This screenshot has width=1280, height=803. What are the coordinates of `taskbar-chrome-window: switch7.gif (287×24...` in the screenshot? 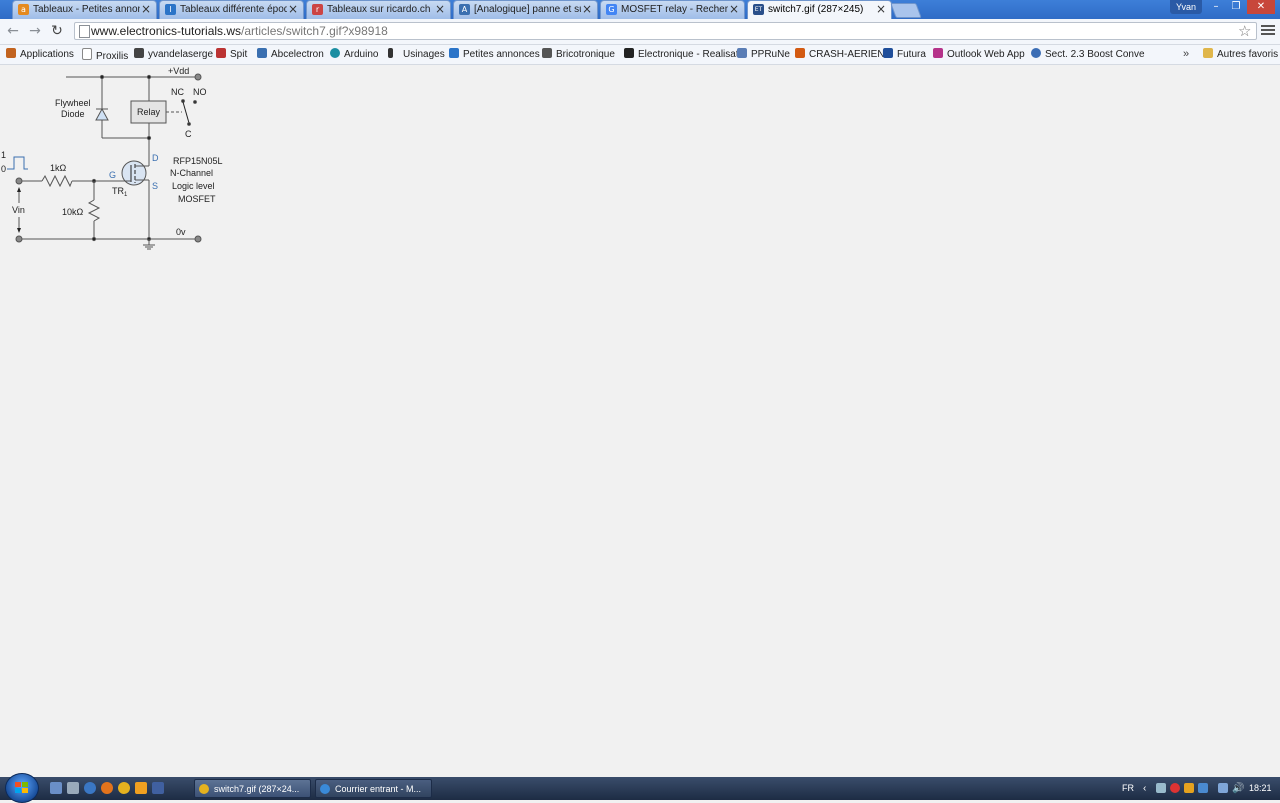 It's located at (252, 788).